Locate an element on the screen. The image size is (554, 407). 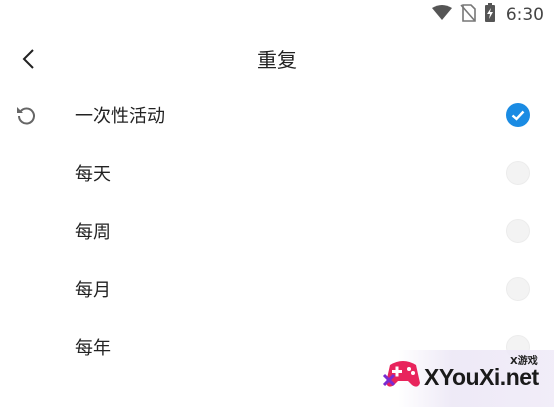
status-time: 6:30 is located at coordinates (524, 15).